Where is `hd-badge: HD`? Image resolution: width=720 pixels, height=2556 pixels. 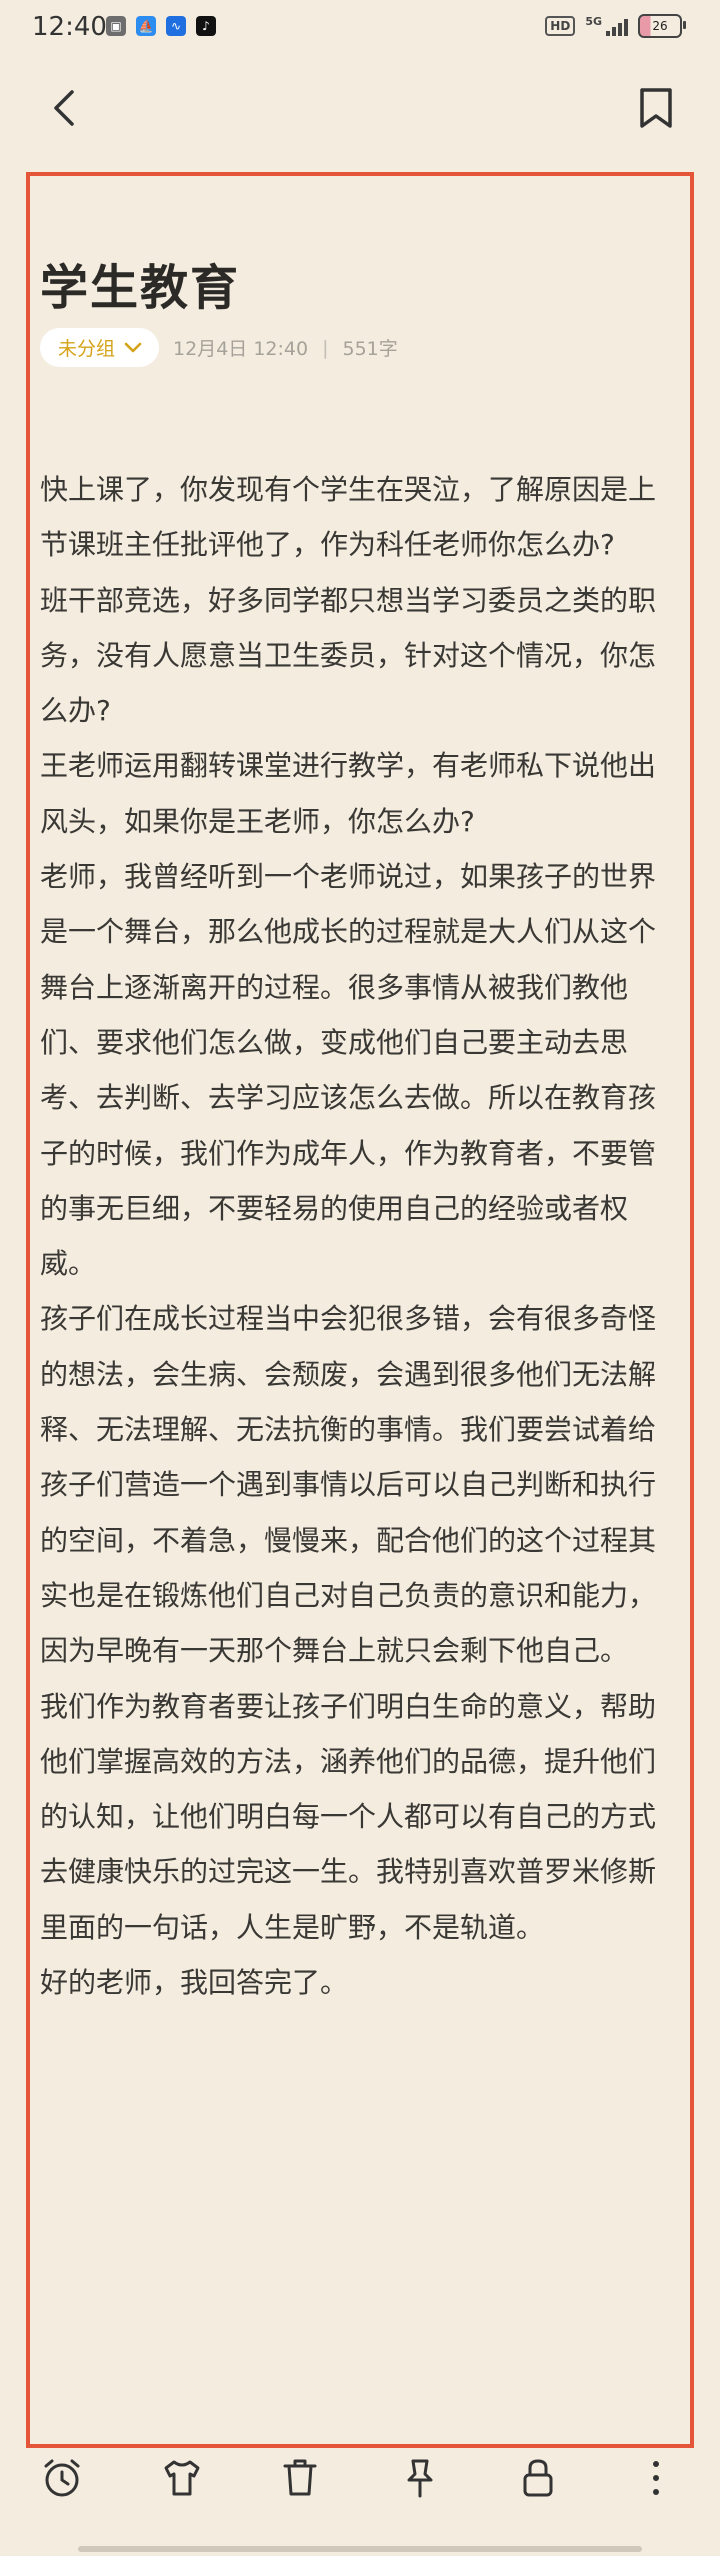
hd-badge: HD is located at coordinates (560, 26).